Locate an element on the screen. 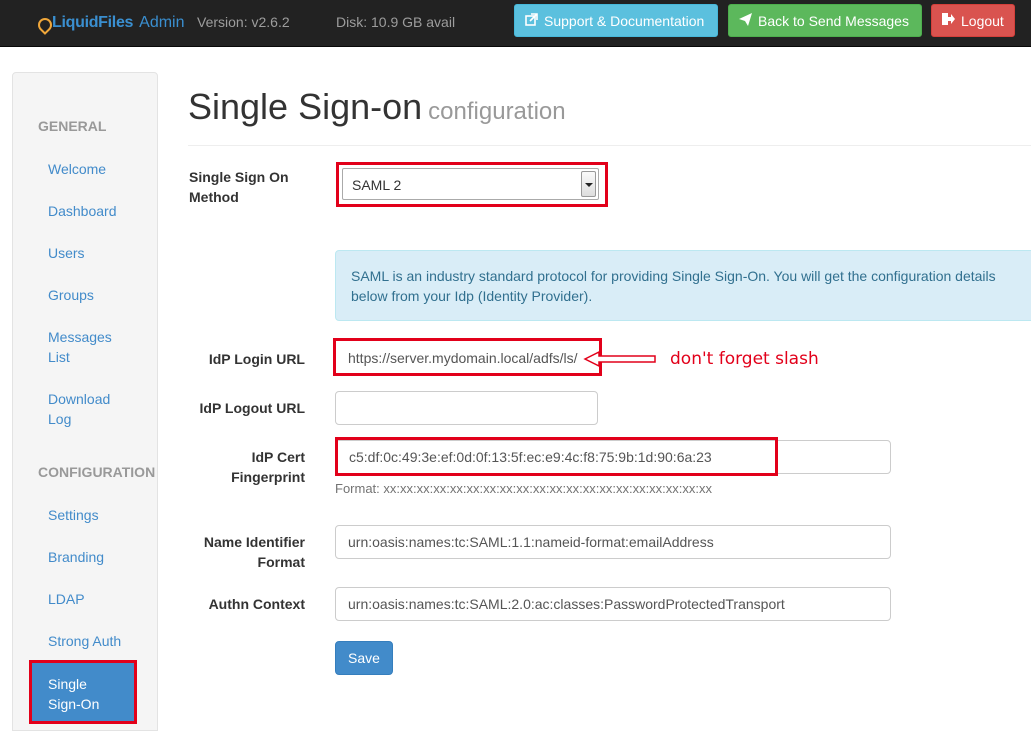 This screenshot has width=1031, height=731. idp-login-url-input: https://server.mydomain.local/adfs/ls/ is located at coordinates (467, 357).